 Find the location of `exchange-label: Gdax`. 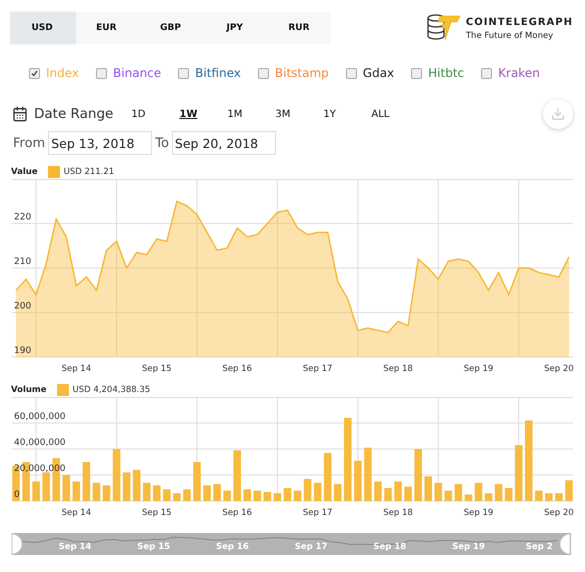

exchange-label: Gdax is located at coordinates (378, 73).